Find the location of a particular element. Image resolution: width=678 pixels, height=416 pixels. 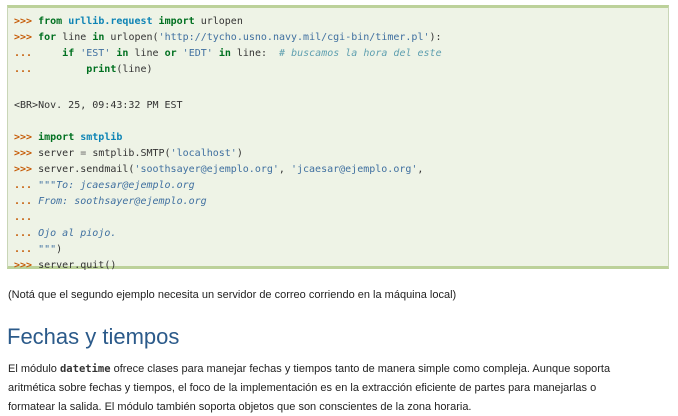

code-line-1: >>> from urllib.request import urlopen is located at coordinates (128, 21).